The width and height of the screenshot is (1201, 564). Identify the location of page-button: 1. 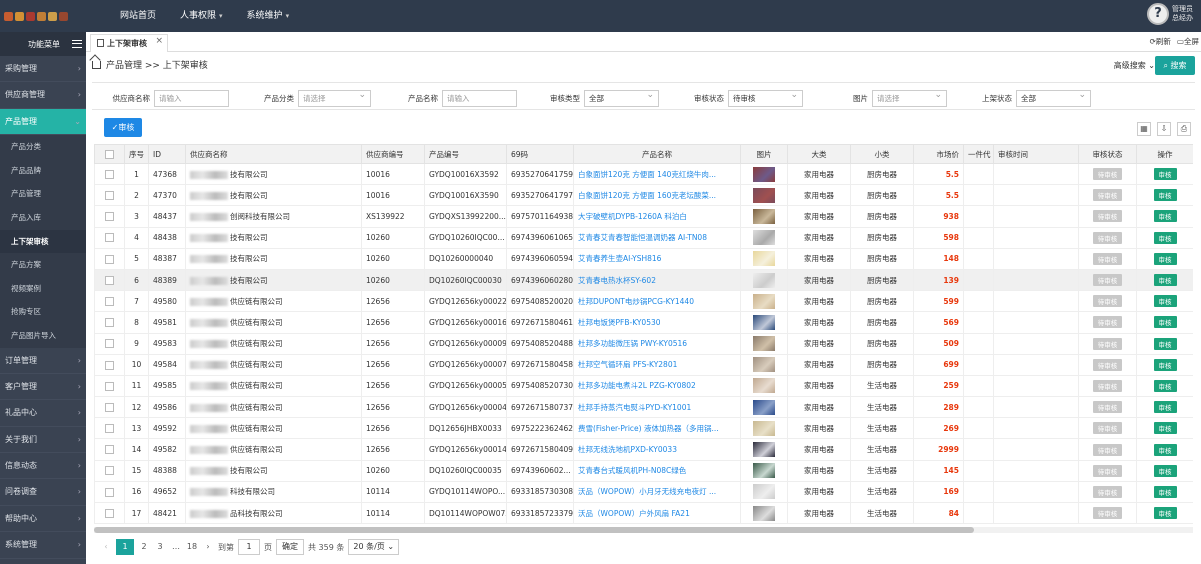
(125, 547).